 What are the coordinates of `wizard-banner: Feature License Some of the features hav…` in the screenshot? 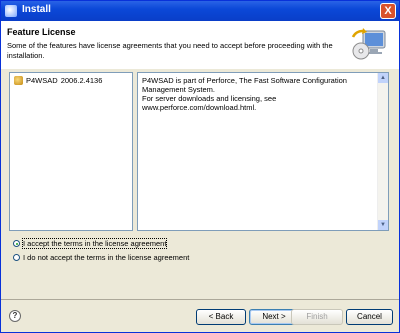 It's located at (200, 45).